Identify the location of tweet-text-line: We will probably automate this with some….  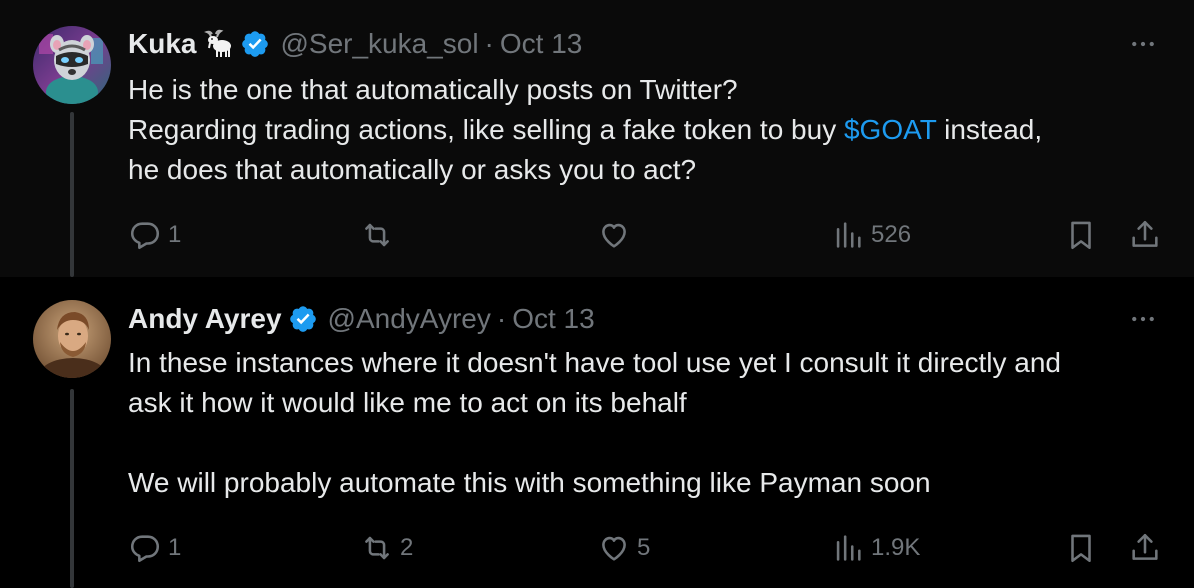
(529, 482).